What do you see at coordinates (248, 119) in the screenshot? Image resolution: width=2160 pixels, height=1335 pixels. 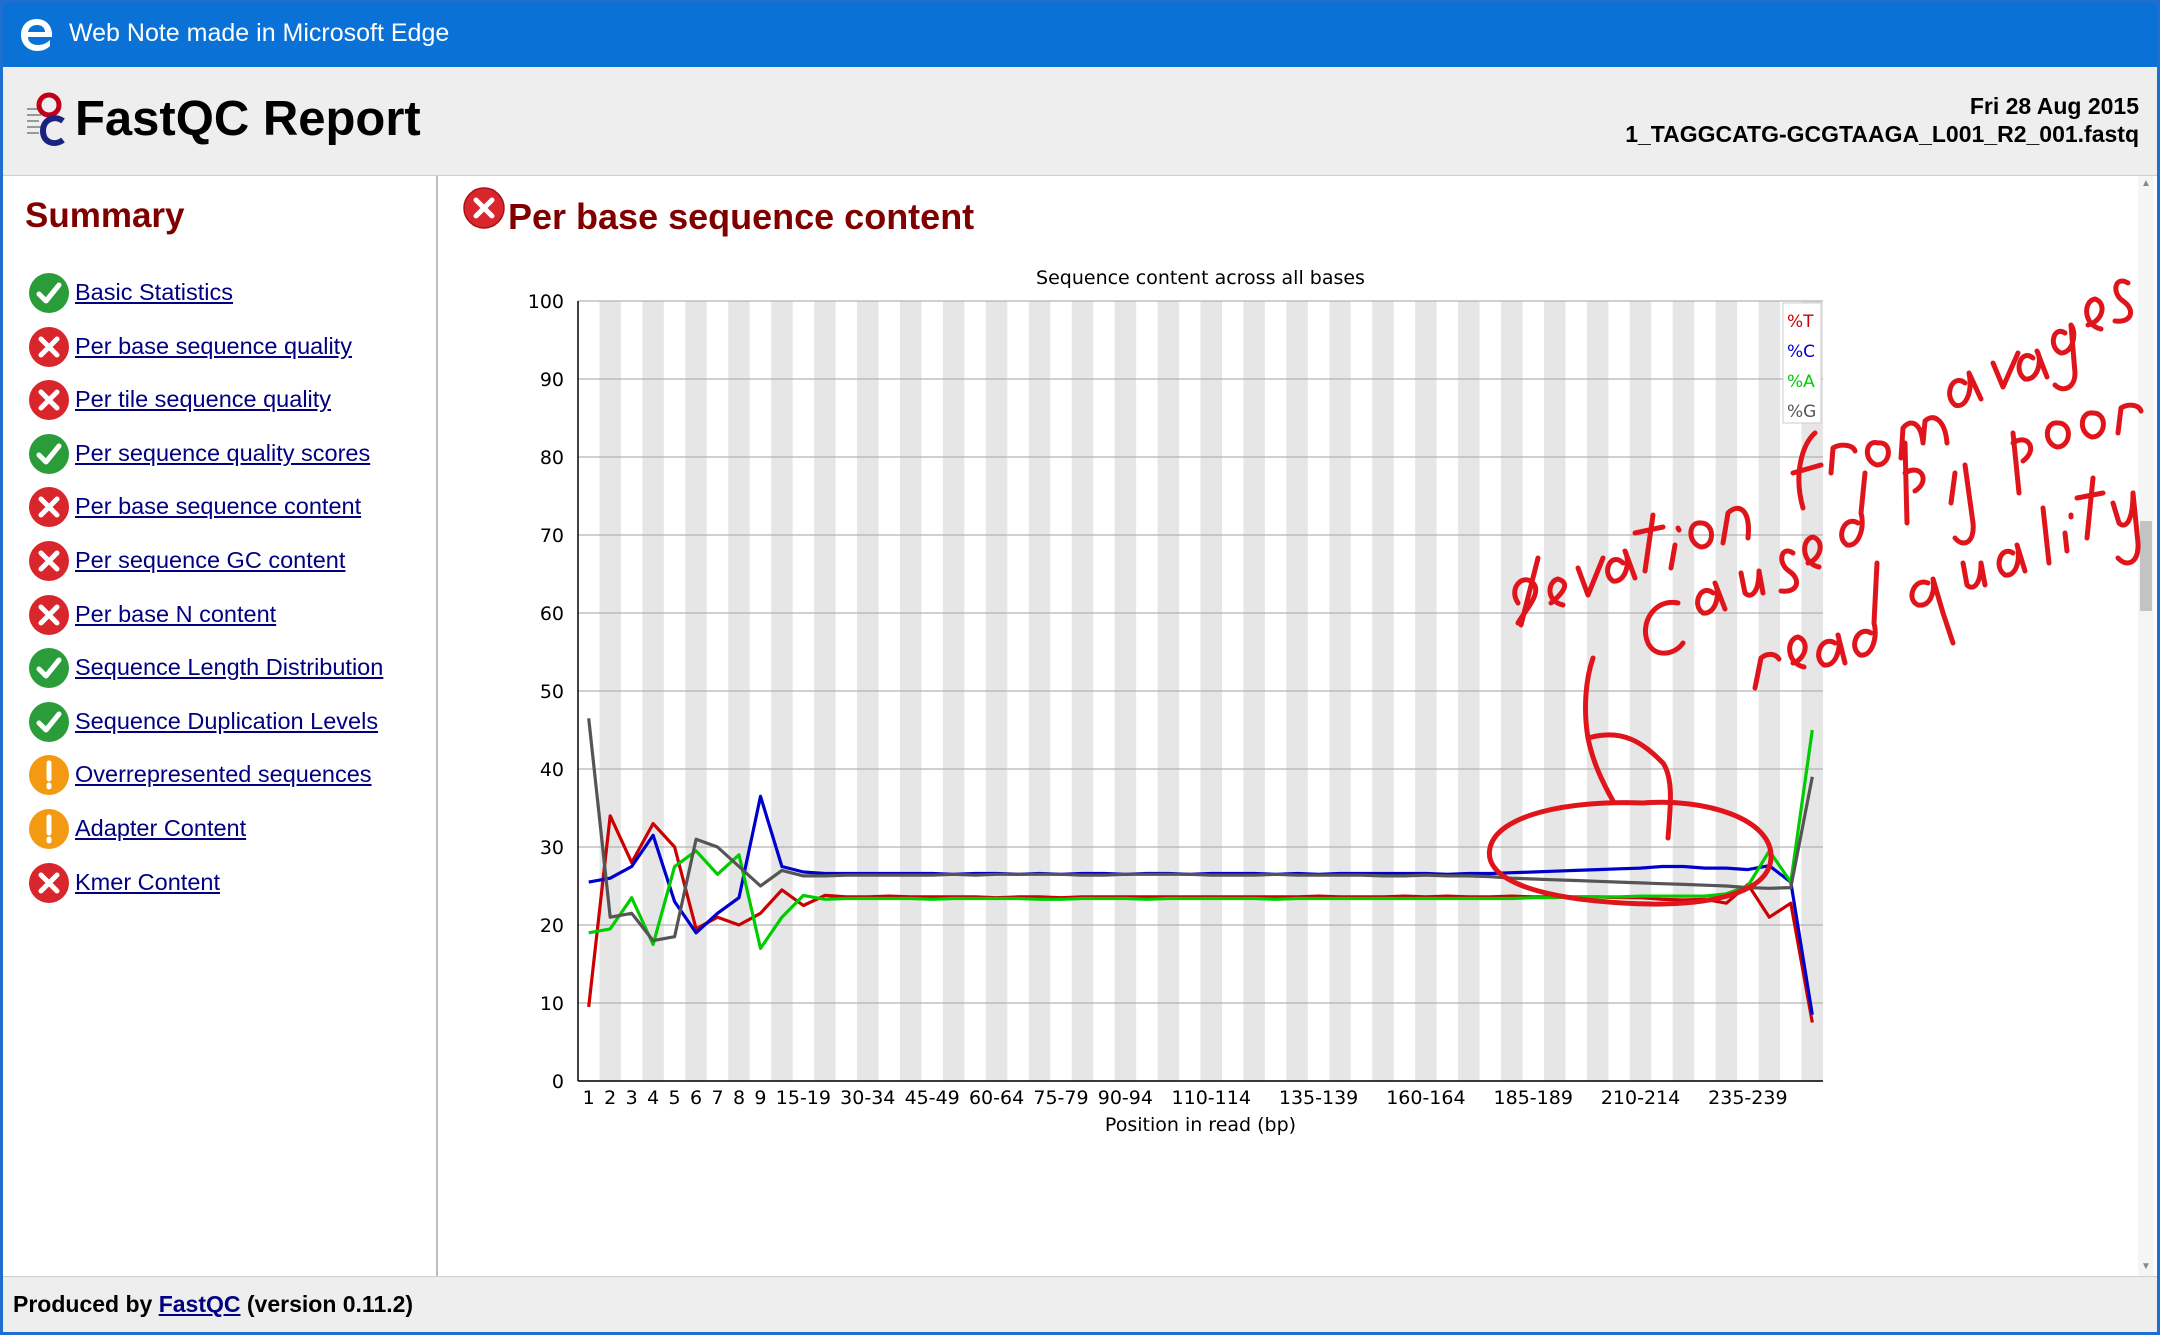 I see `report-title: FastQC Report` at bounding box center [248, 119].